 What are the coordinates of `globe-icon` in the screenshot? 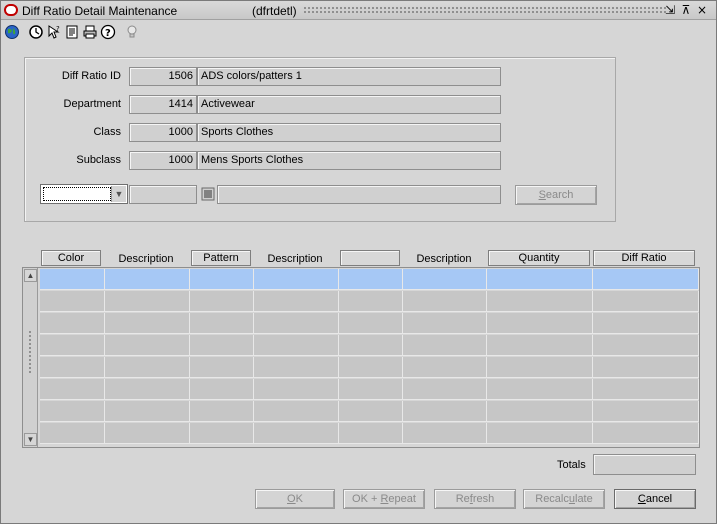 It's located at (12, 32).